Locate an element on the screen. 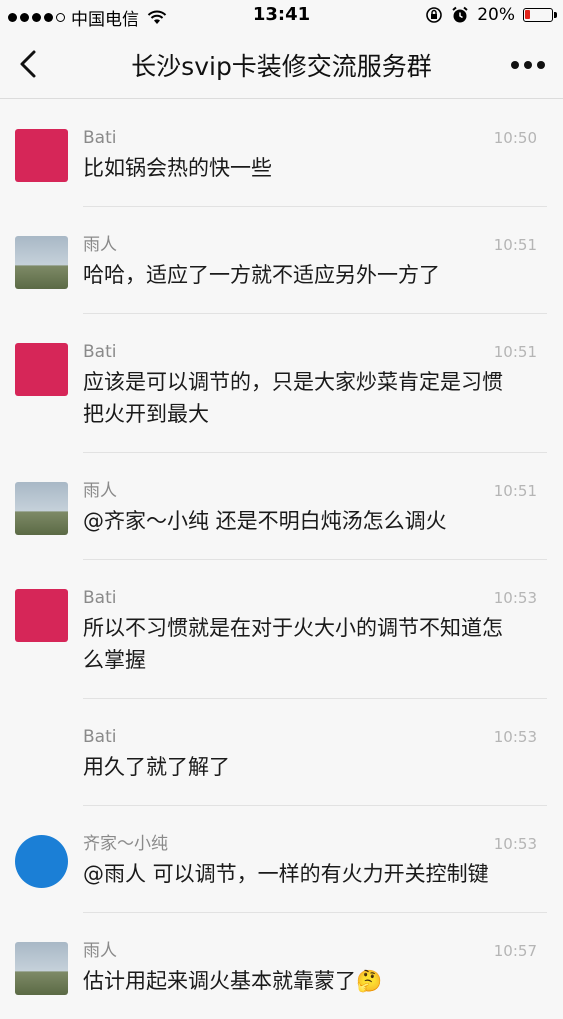 This screenshot has width=563, height=1019. message-item: Bati 10:50 比如锅会热的快一些 is located at coordinates (281, 152).